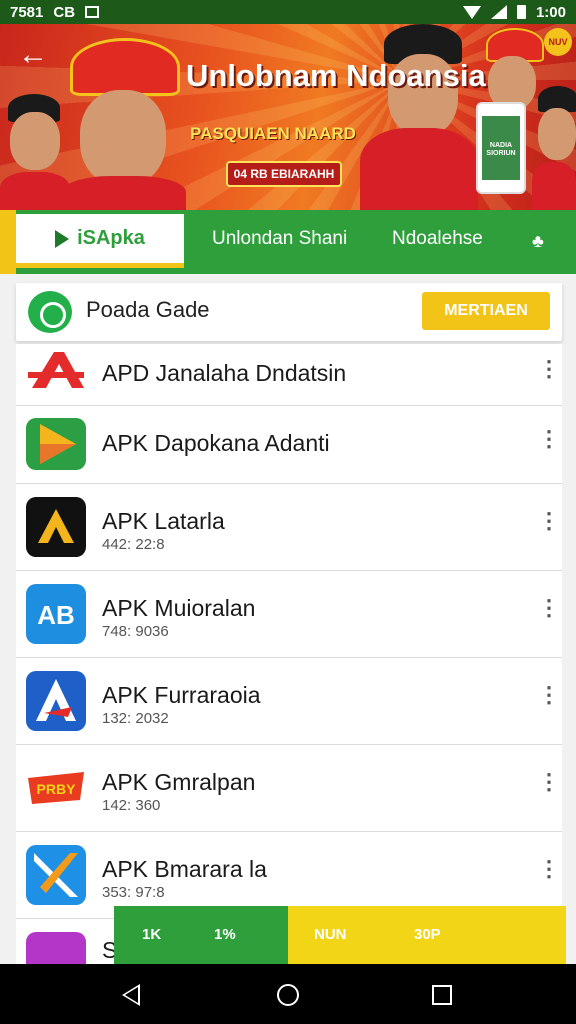 The width and height of the screenshot is (576, 1024). Describe the element at coordinates (225, 934) in the screenshot. I see `promo-label-b: 1%` at that location.